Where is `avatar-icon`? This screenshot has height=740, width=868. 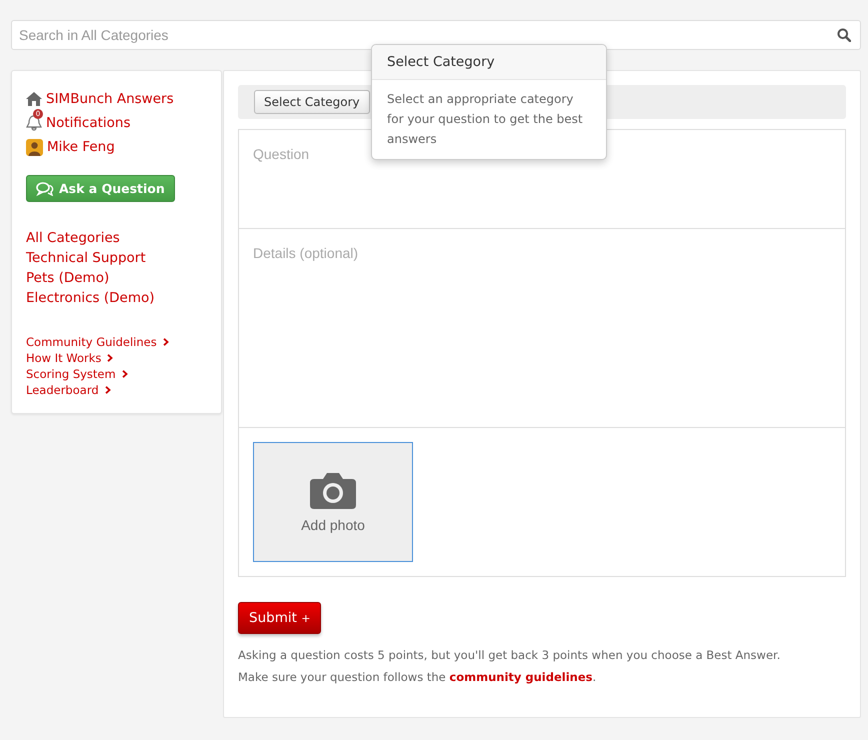
avatar-icon is located at coordinates (34, 147).